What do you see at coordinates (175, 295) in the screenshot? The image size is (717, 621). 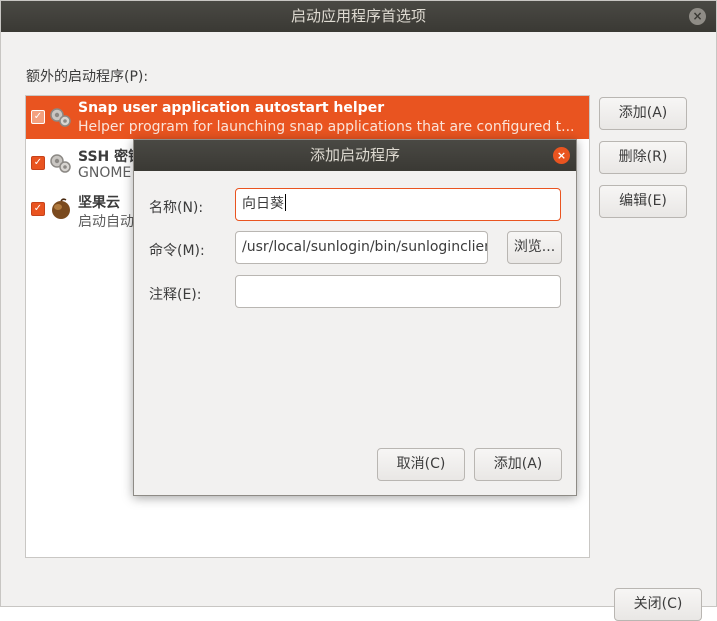 I see `comment-label: 注释(E):` at bounding box center [175, 295].